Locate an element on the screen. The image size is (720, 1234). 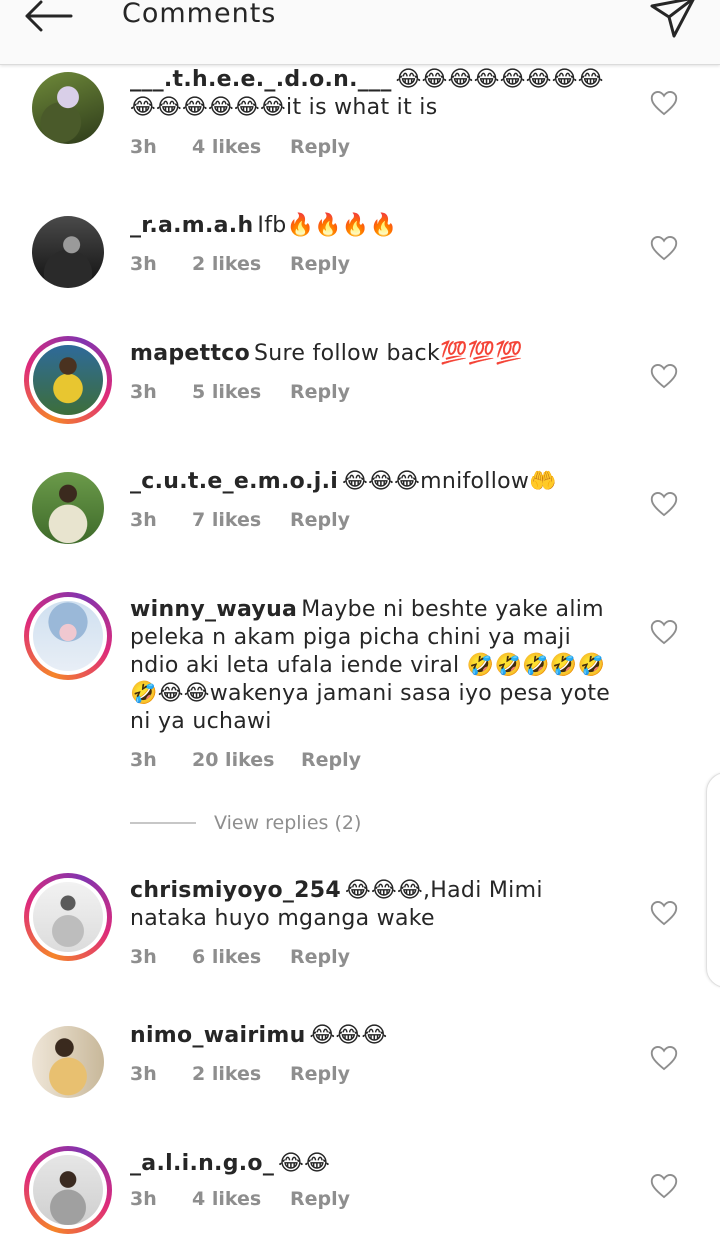
top-bar: Comments is located at coordinates (360, 32).